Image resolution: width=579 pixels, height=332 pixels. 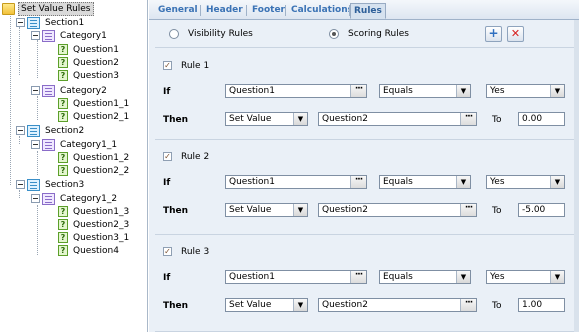 I want to click on operator-value: Equals, so click(x=398, y=91).